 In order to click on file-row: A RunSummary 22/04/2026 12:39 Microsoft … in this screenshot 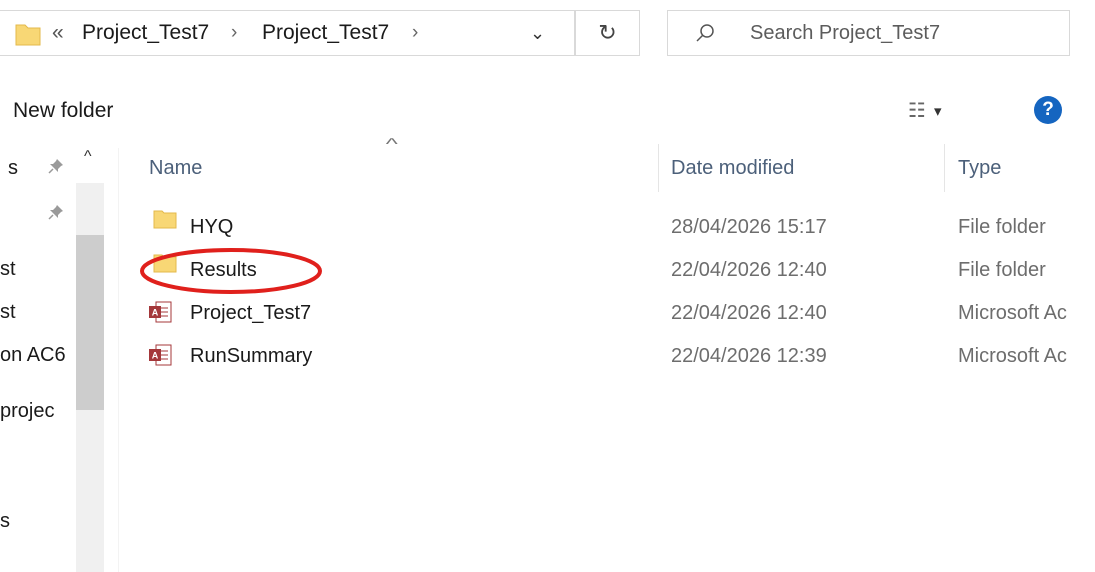, I will do `click(617, 355)`.